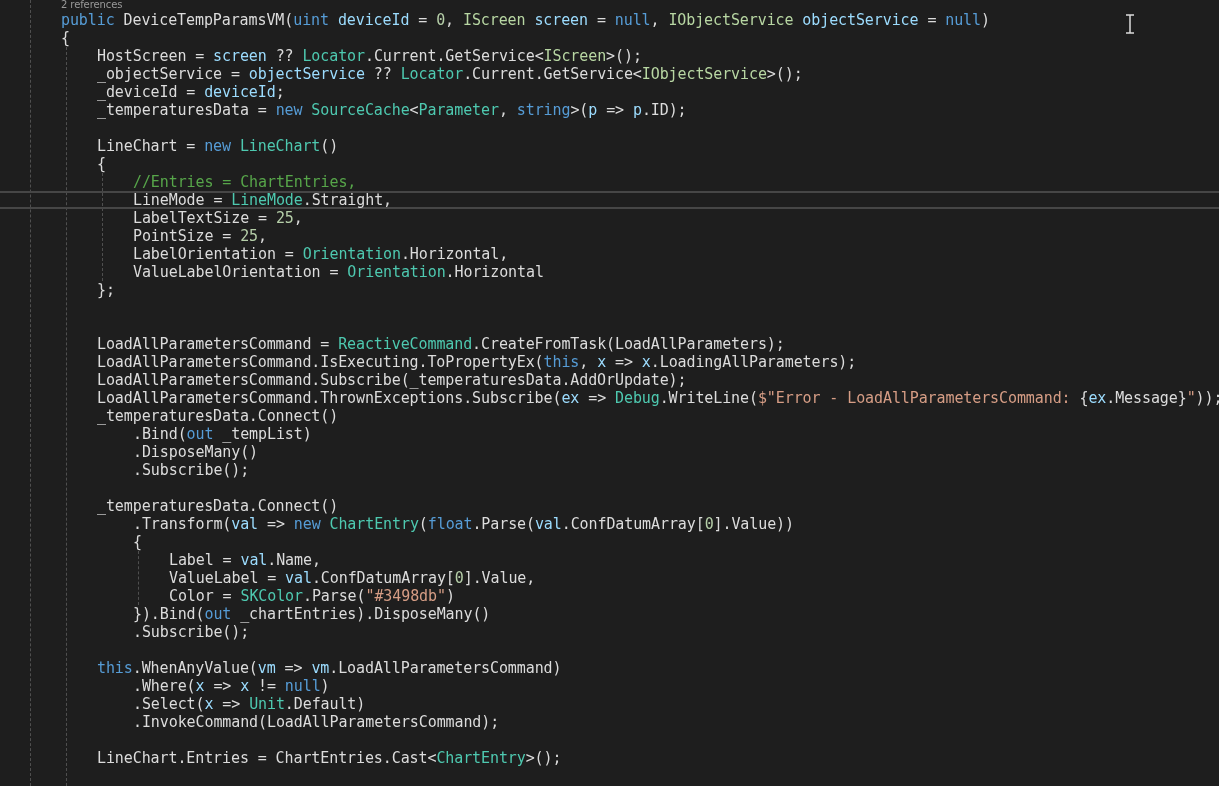 The width and height of the screenshot is (1219, 786). I want to click on code-line: _temperaturesData = new SourceCache<Parameter, string>(p => p.ID);, so click(392, 110).